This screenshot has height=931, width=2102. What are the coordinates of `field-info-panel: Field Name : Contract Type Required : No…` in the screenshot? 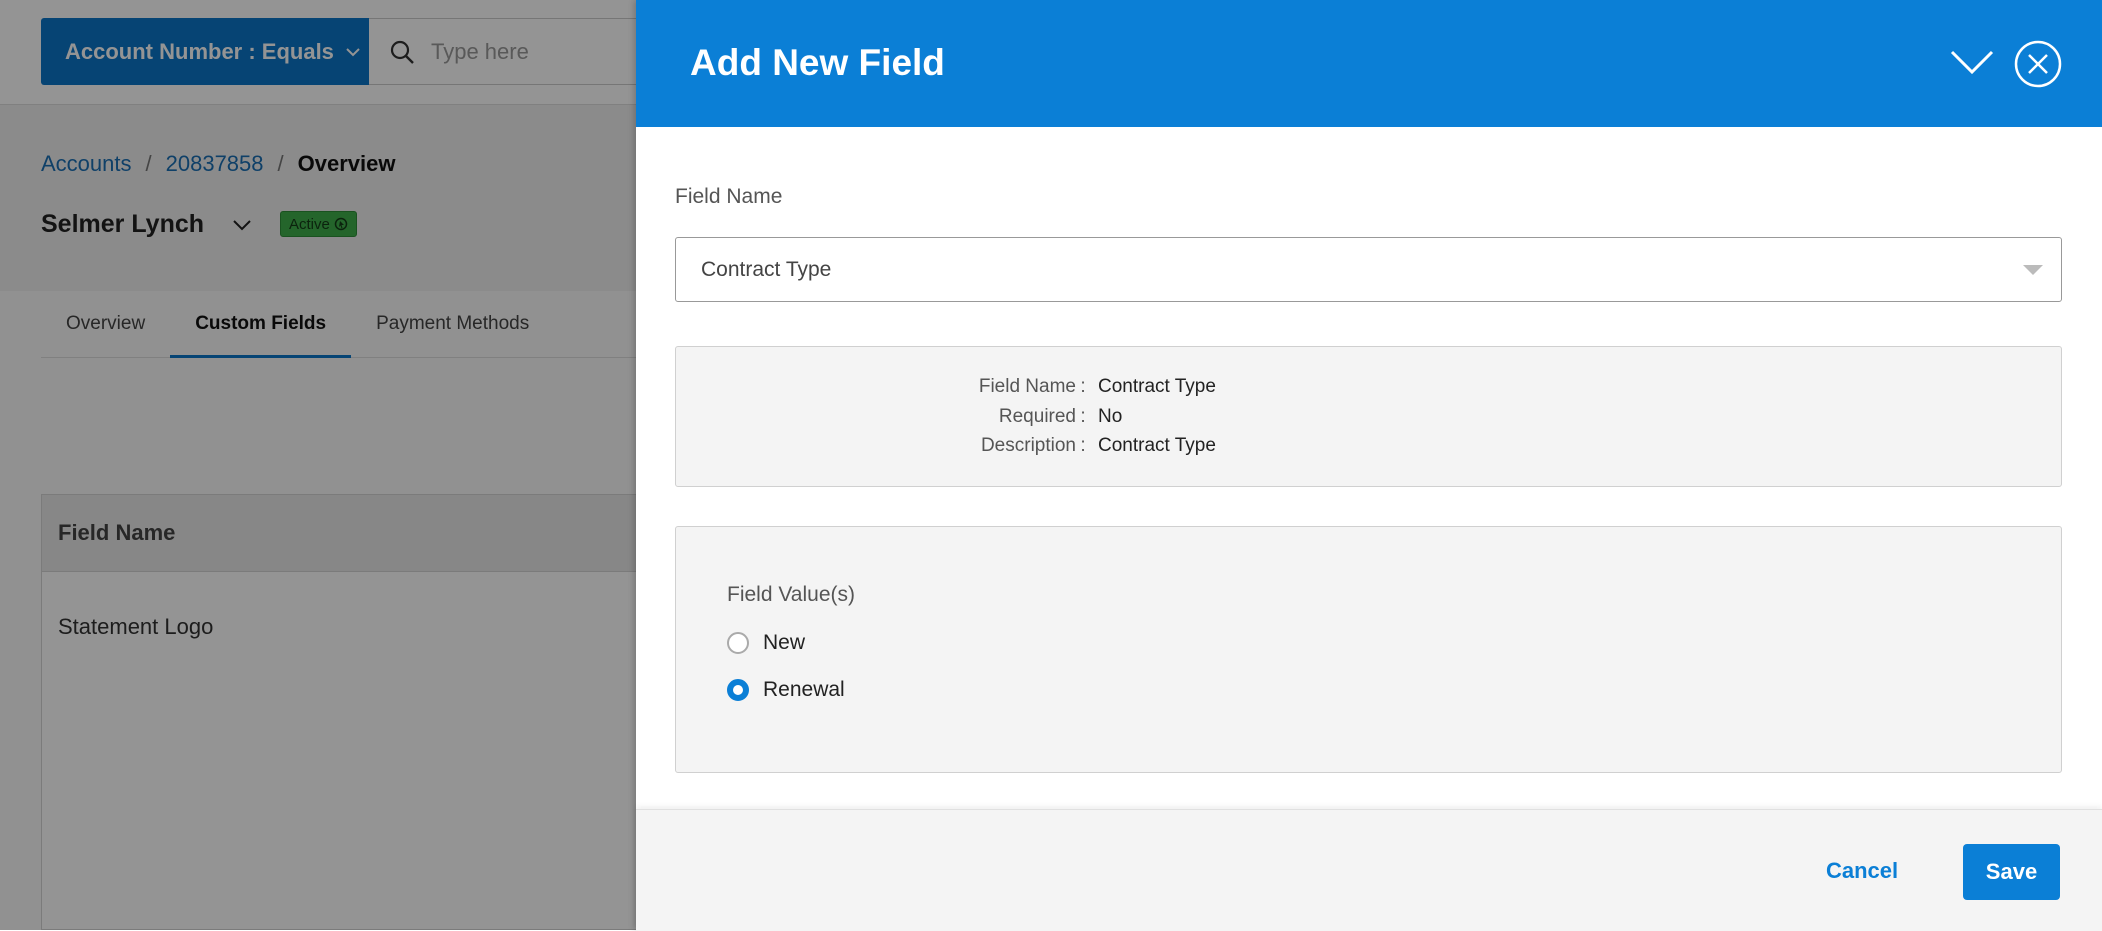 It's located at (1368, 416).